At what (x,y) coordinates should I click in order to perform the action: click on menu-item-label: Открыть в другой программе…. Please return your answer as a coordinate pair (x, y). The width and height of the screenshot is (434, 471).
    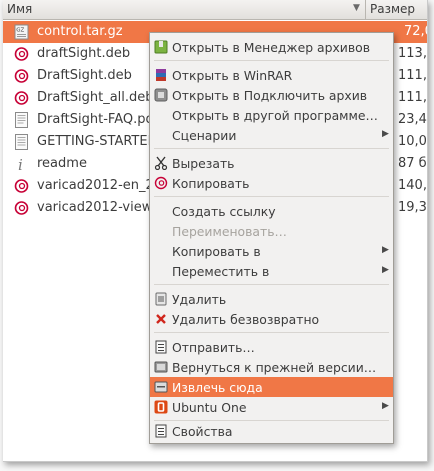
    Looking at the image, I should click on (275, 115).